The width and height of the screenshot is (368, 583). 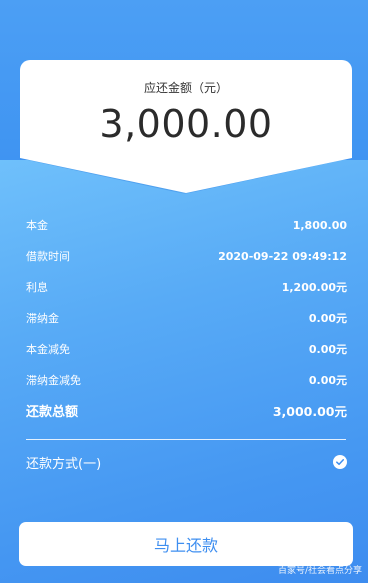 I want to click on amount-due-label: 应还金额（元）, so click(x=185, y=88).